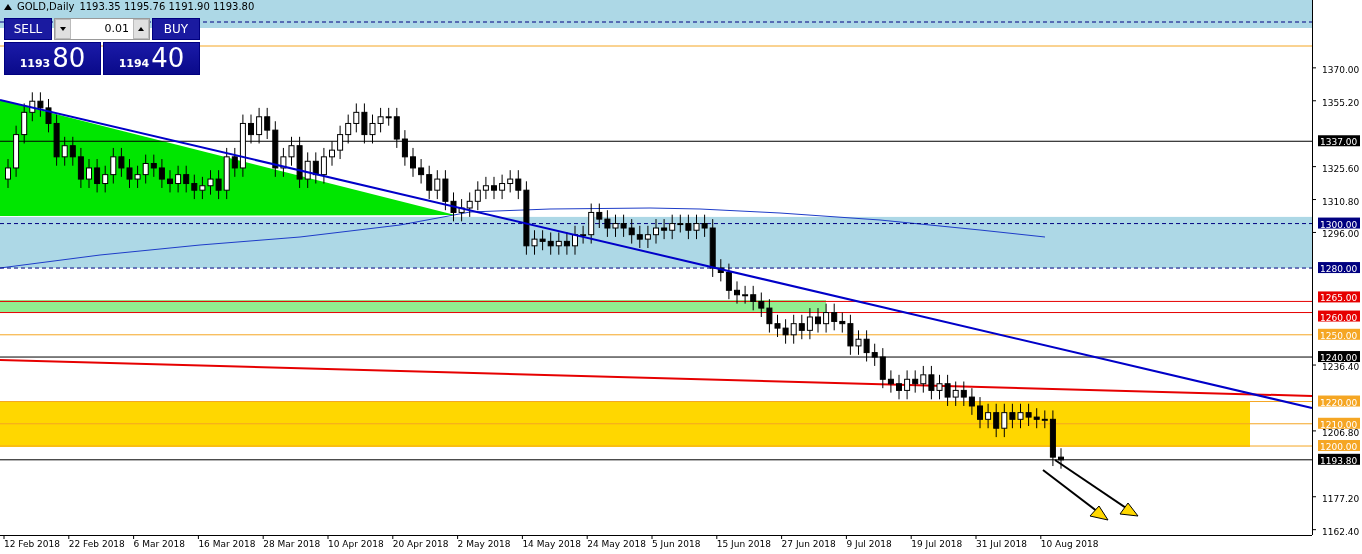 Image resolution: width=1362 pixels, height=554 pixels. Describe the element at coordinates (743, 544) in the screenshot. I see `date-tick-label: 15 Jun 2018` at that location.